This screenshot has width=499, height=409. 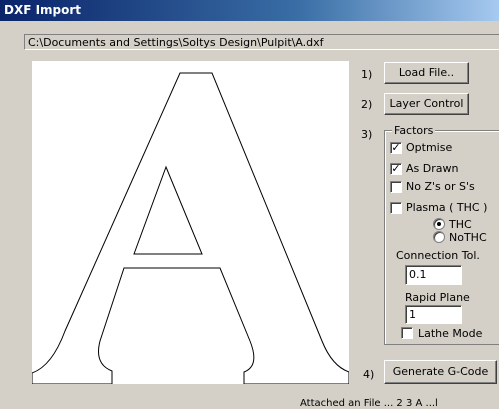 I want to click on optimise-checkbox: ✓, so click(x=396, y=148).